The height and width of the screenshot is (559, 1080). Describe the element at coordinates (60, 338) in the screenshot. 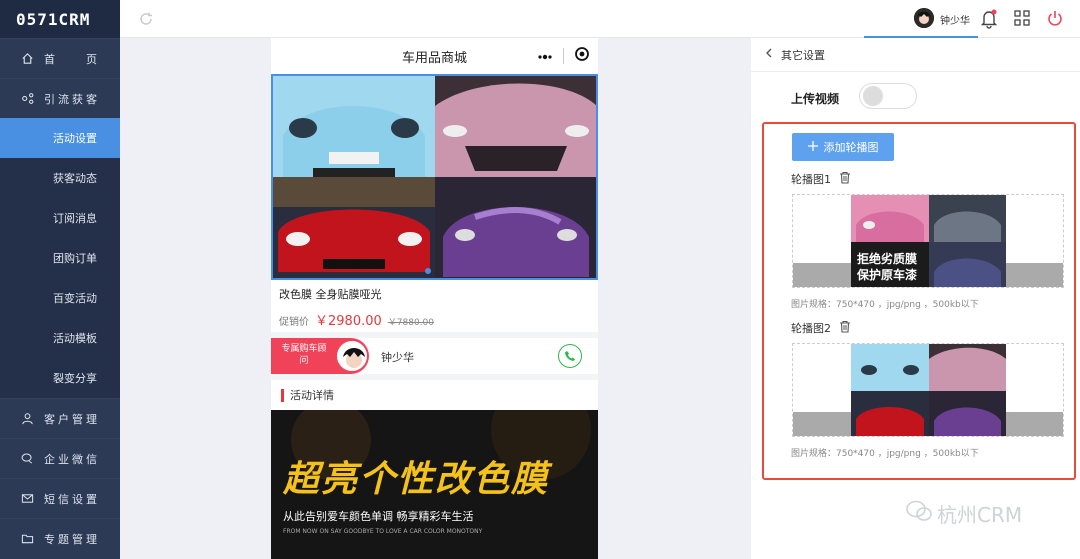

I see `sidebar-subitem-templates: 活动模板` at that location.